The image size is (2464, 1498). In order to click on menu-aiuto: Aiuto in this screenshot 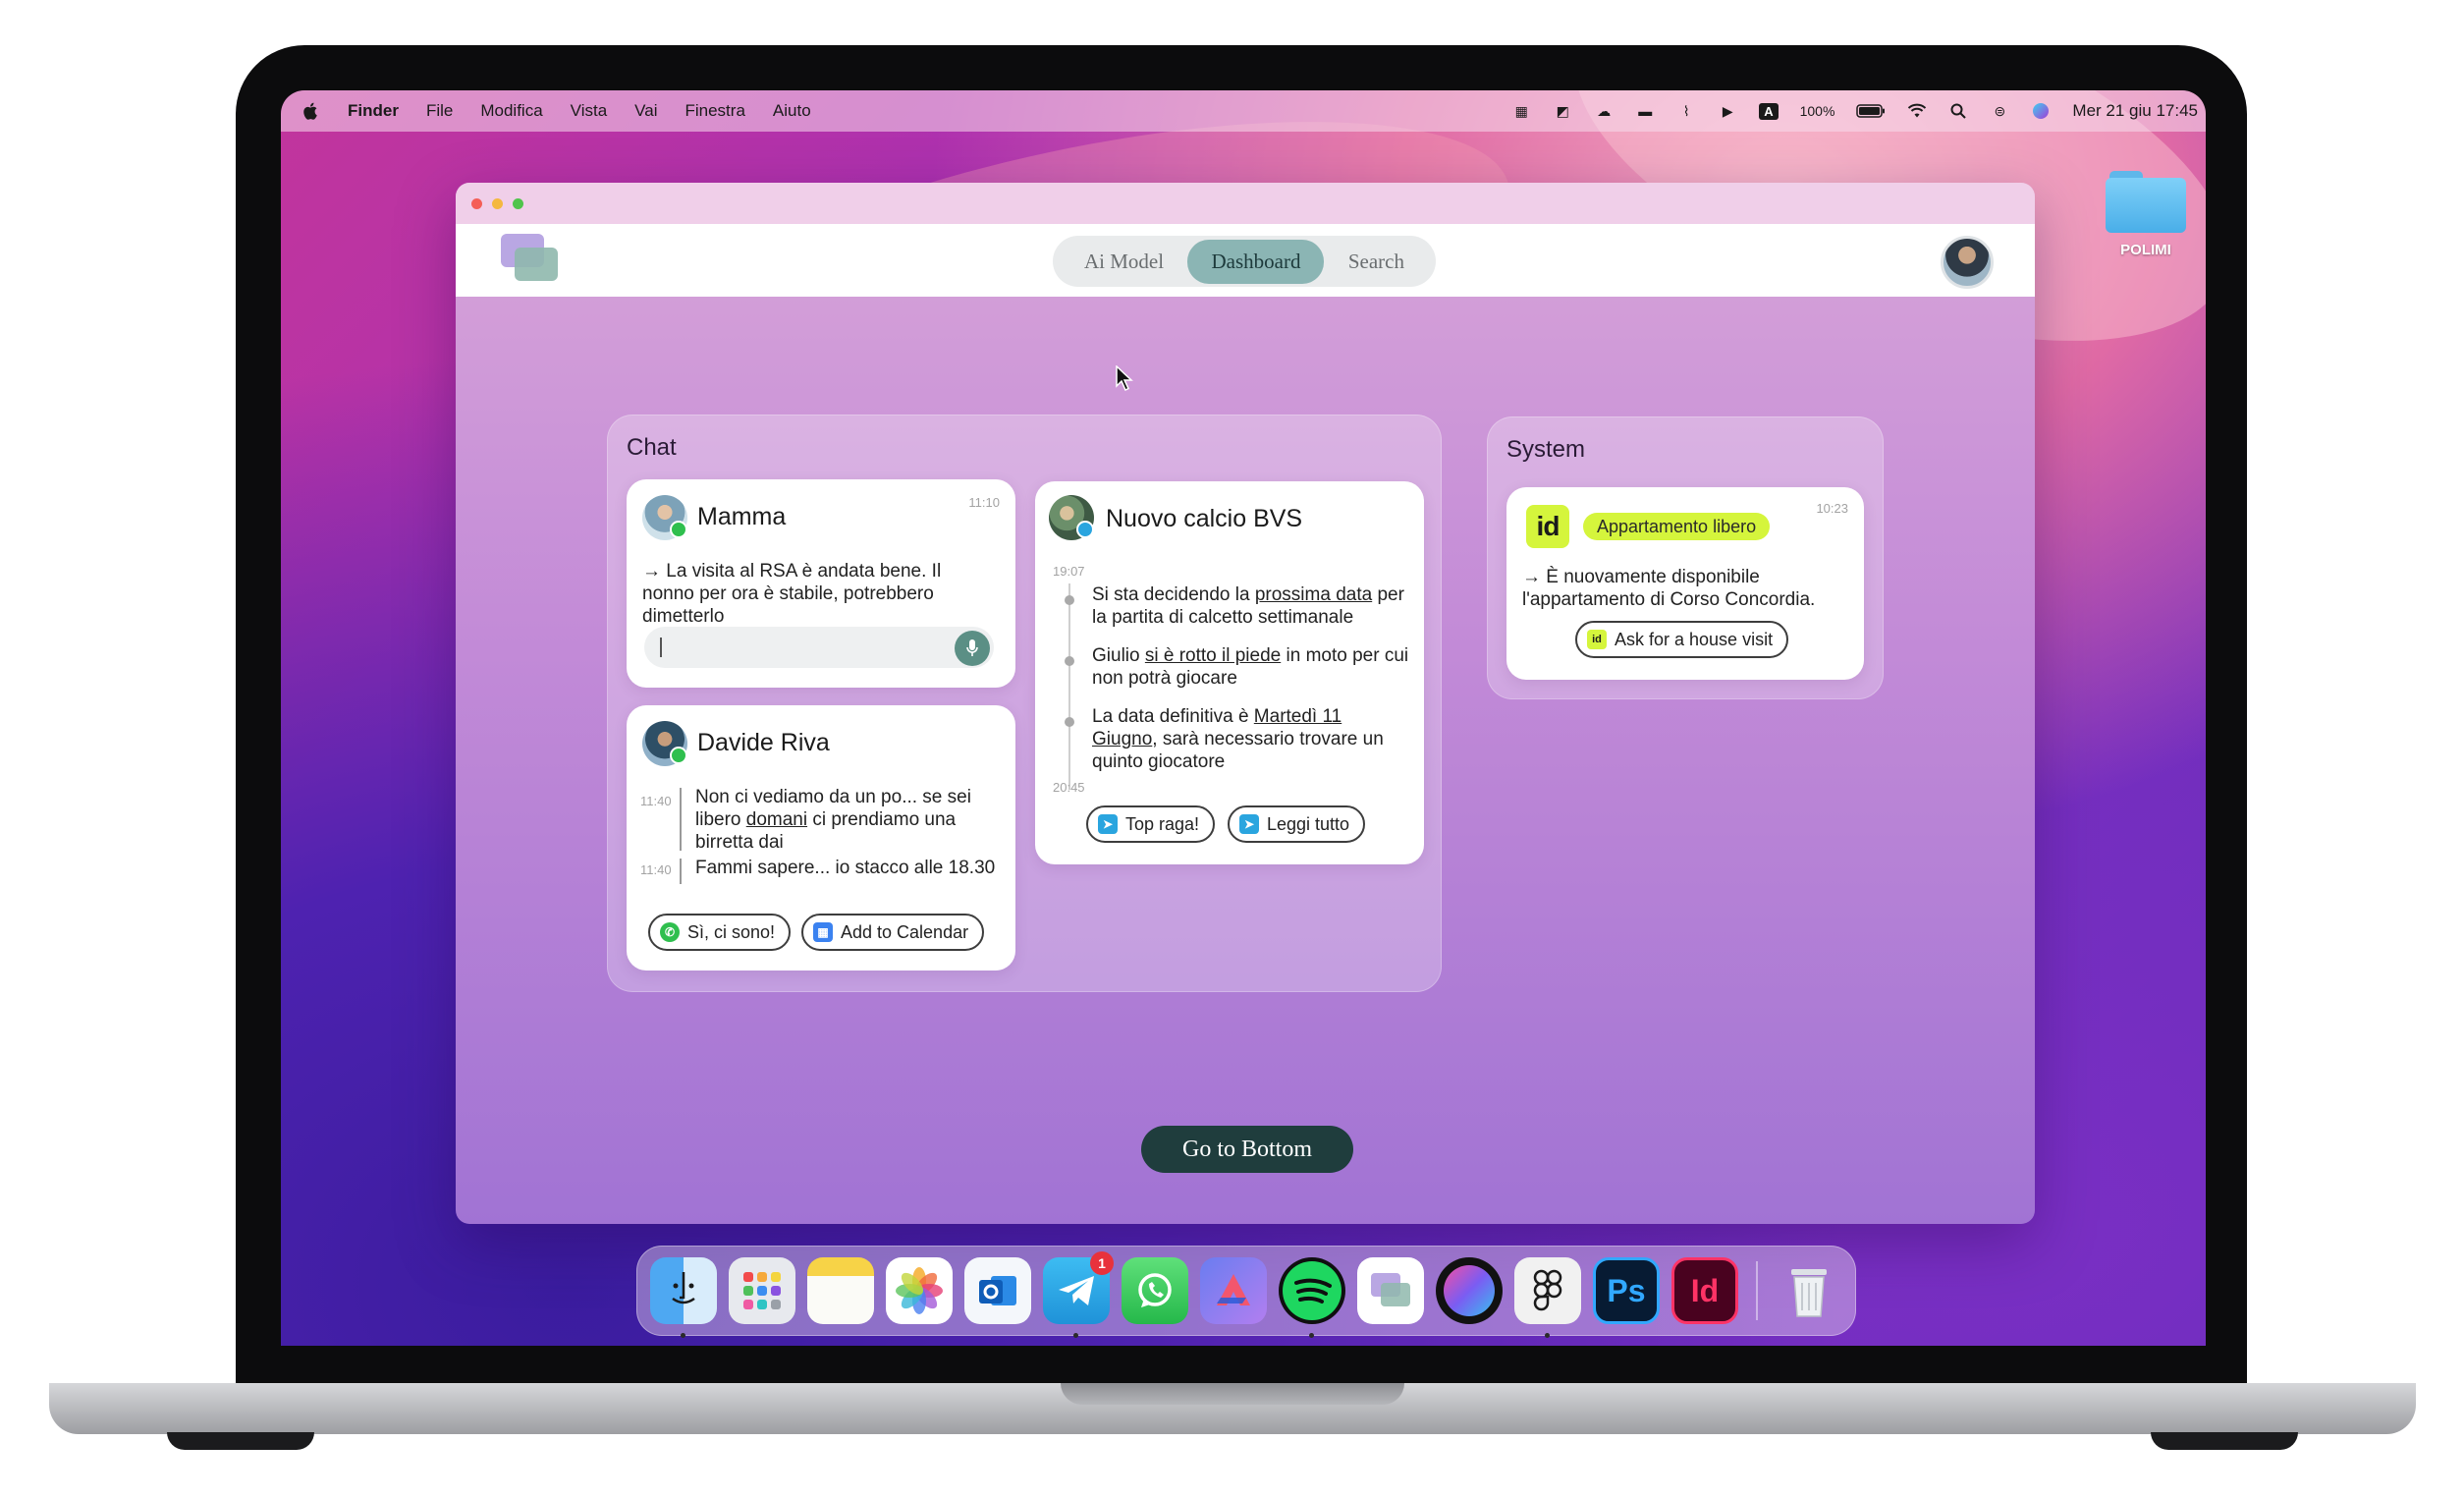, I will do `click(792, 111)`.